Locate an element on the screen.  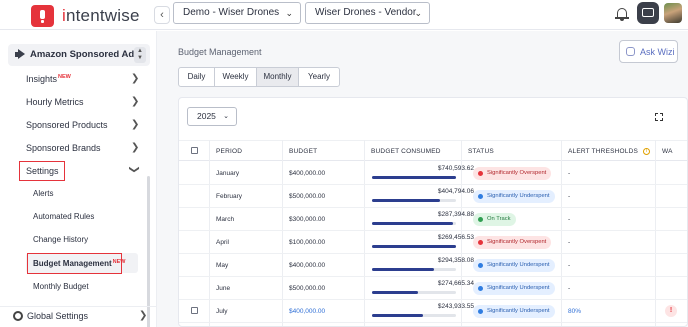
product-switcher-label: Amazon Sponsored Ads is located at coordinates (85, 54).